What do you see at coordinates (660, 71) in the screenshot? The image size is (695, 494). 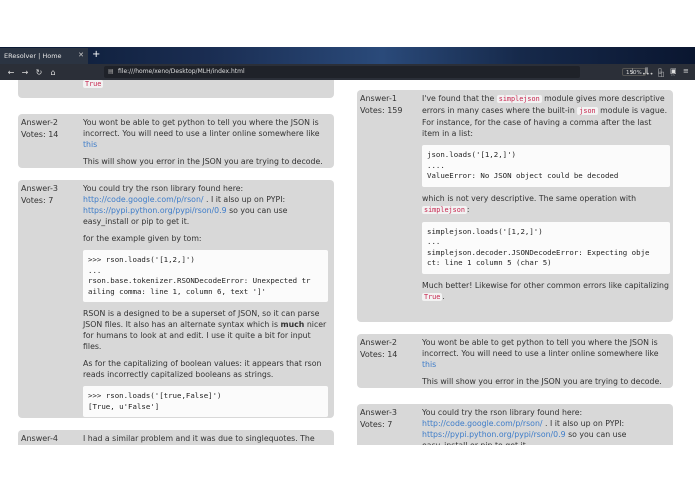 I see `sidebar-icon: ▯` at bounding box center [660, 71].